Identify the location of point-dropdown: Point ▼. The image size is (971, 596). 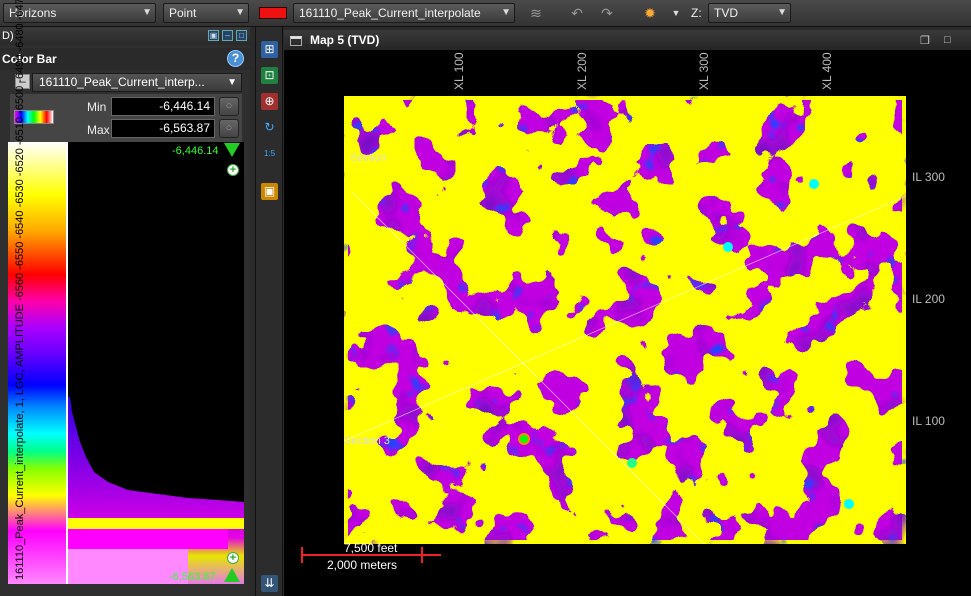
(206, 13).